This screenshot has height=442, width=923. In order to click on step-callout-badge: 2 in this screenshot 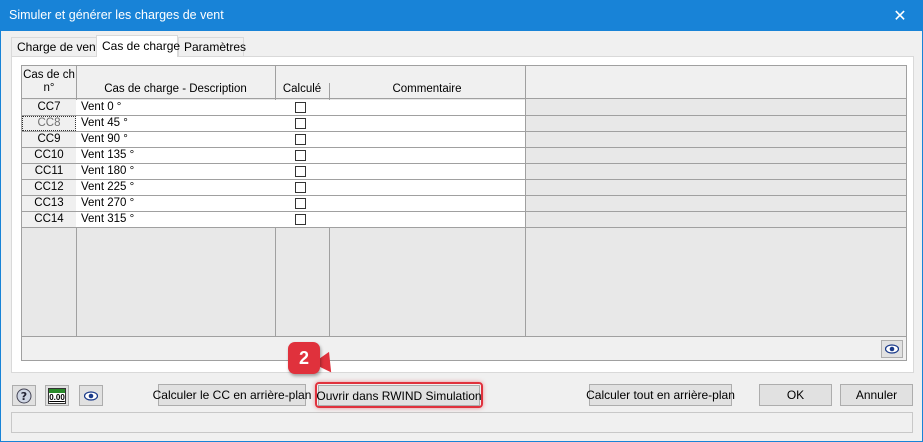, I will do `click(304, 358)`.